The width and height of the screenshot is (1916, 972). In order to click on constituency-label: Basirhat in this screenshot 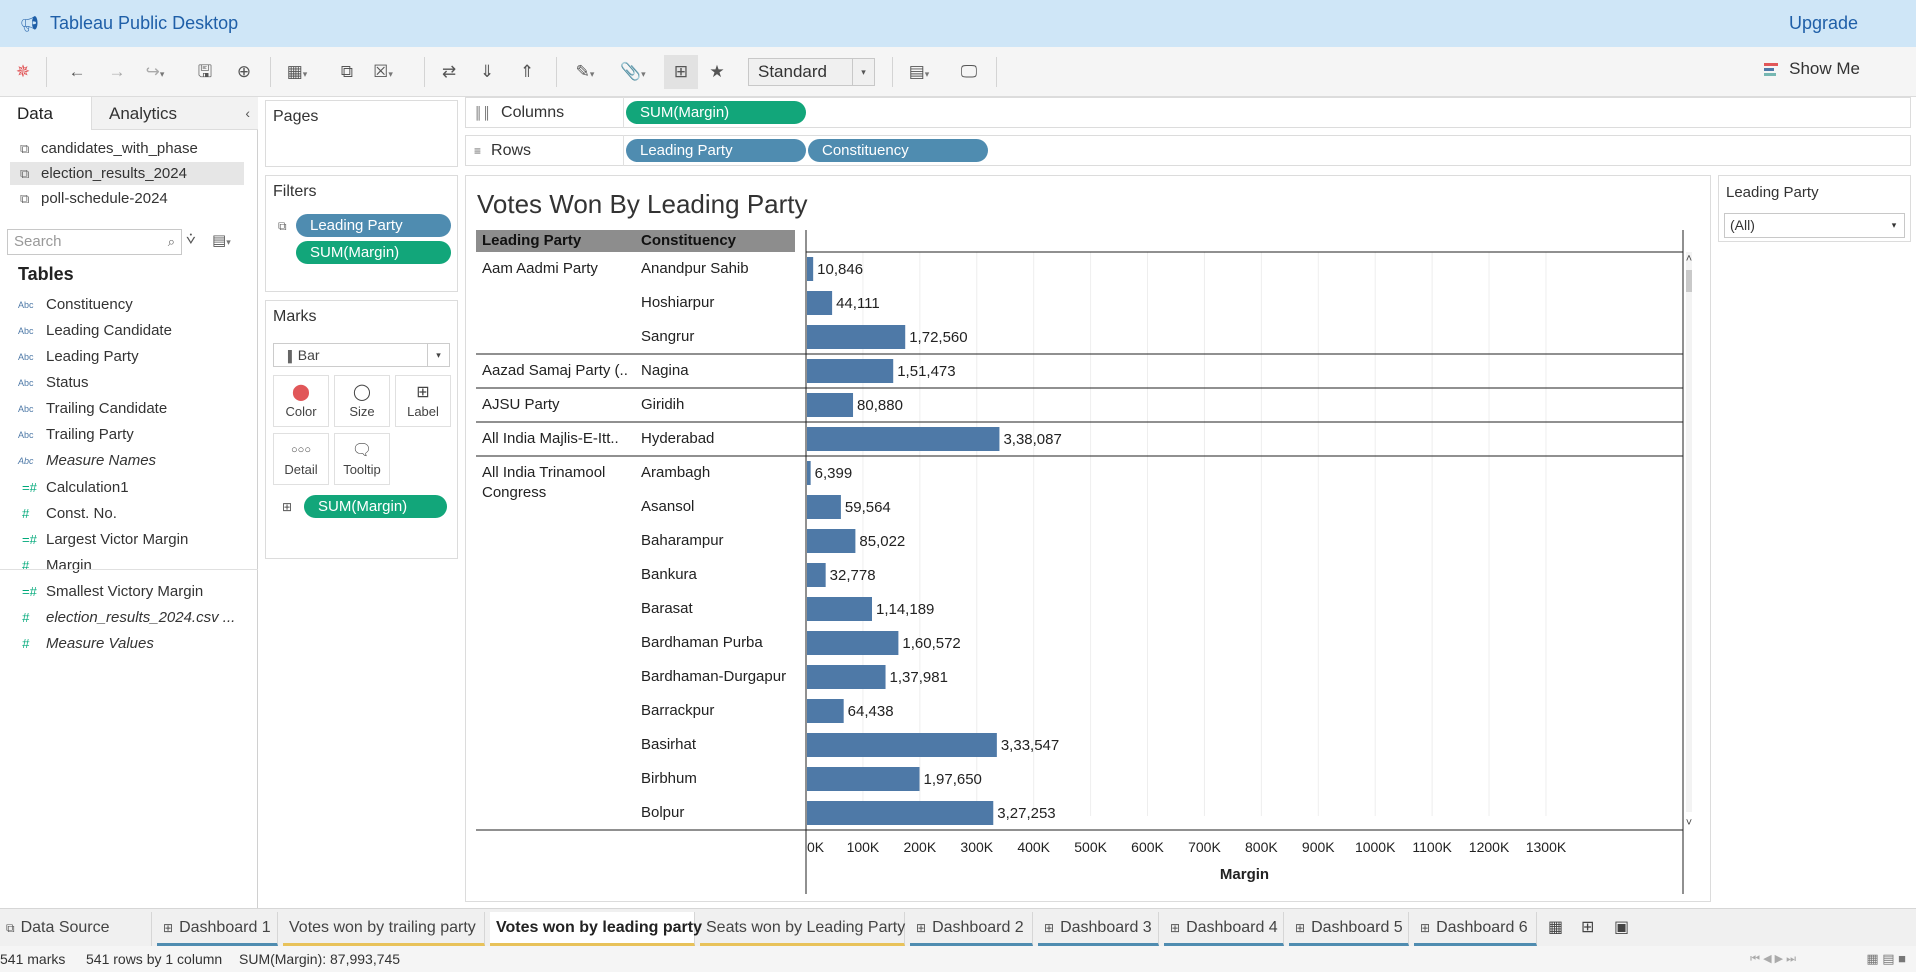, I will do `click(669, 744)`.